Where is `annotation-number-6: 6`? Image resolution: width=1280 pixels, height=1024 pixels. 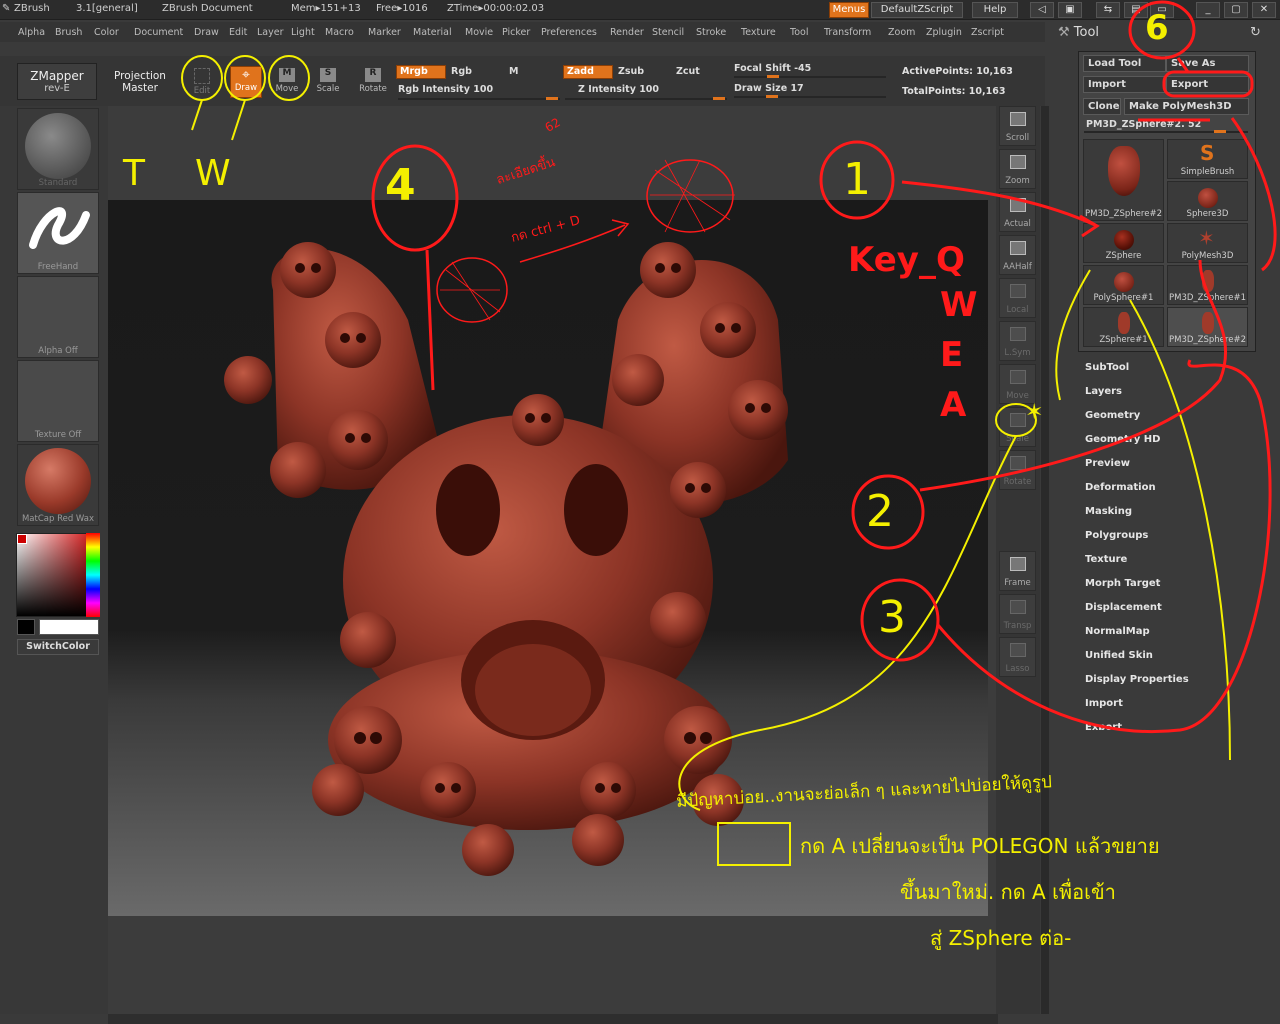 annotation-number-6: 6 is located at coordinates (1157, 28).